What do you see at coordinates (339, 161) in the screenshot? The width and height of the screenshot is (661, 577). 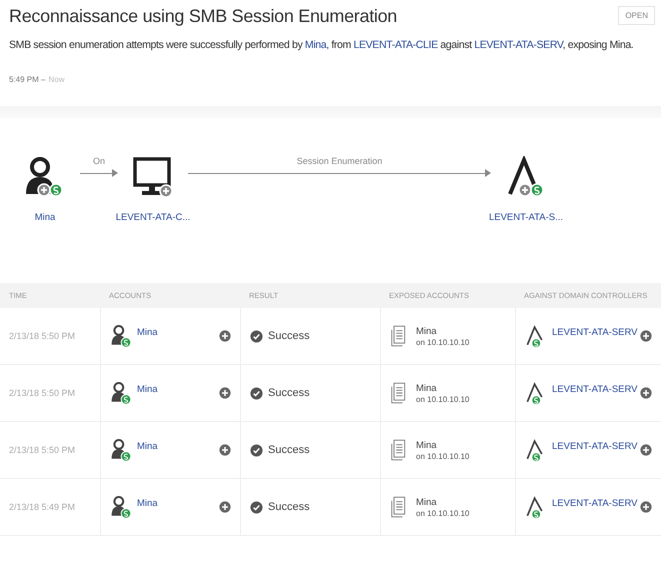 I see `edge-label: Session Enumeration` at bounding box center [339, 161].